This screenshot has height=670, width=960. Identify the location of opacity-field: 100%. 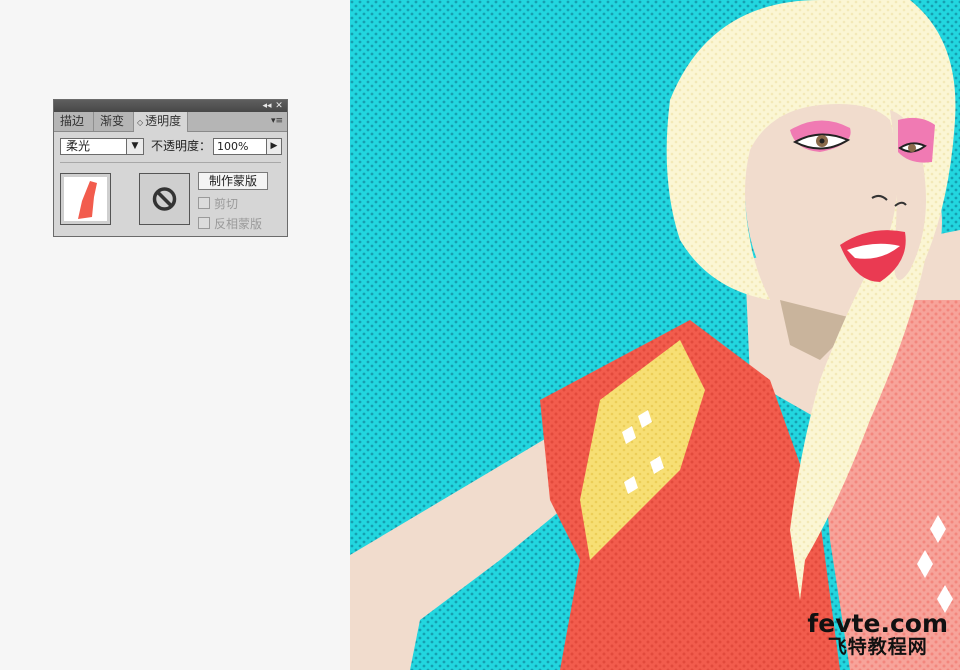
(240, 146).